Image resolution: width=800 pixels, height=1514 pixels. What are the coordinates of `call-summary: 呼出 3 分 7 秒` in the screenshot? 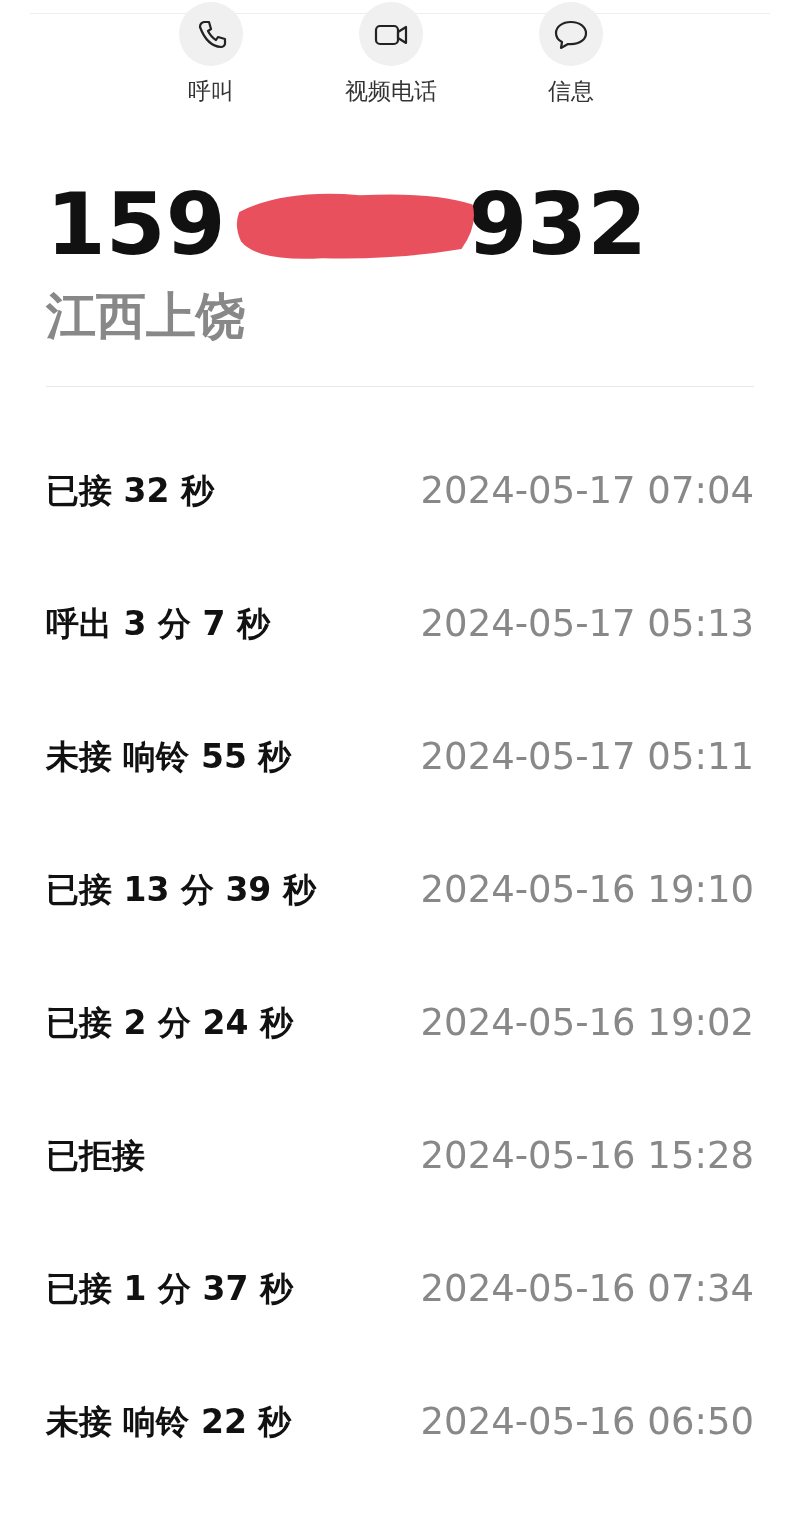 It's located at (158, 624).